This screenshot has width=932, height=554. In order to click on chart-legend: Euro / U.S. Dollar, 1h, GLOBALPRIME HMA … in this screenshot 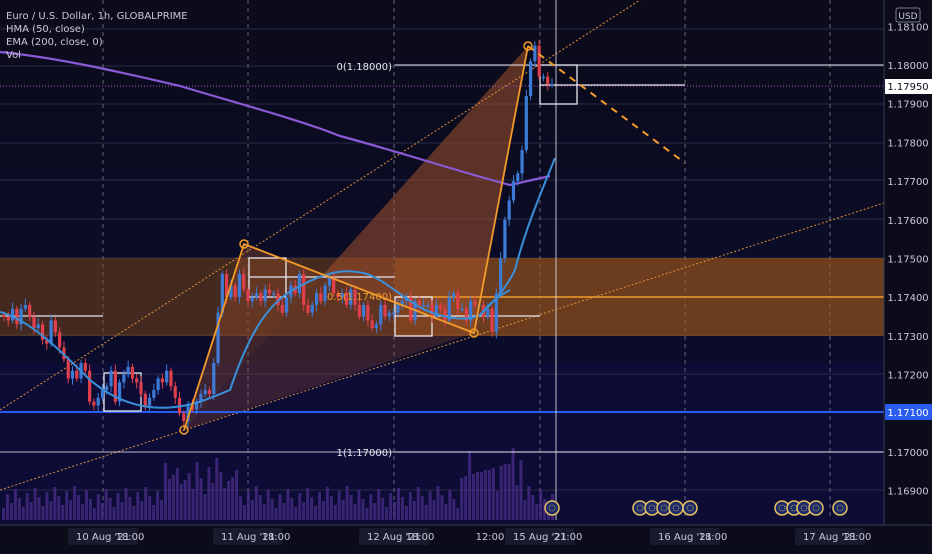, I will do `click(97, 36)`.